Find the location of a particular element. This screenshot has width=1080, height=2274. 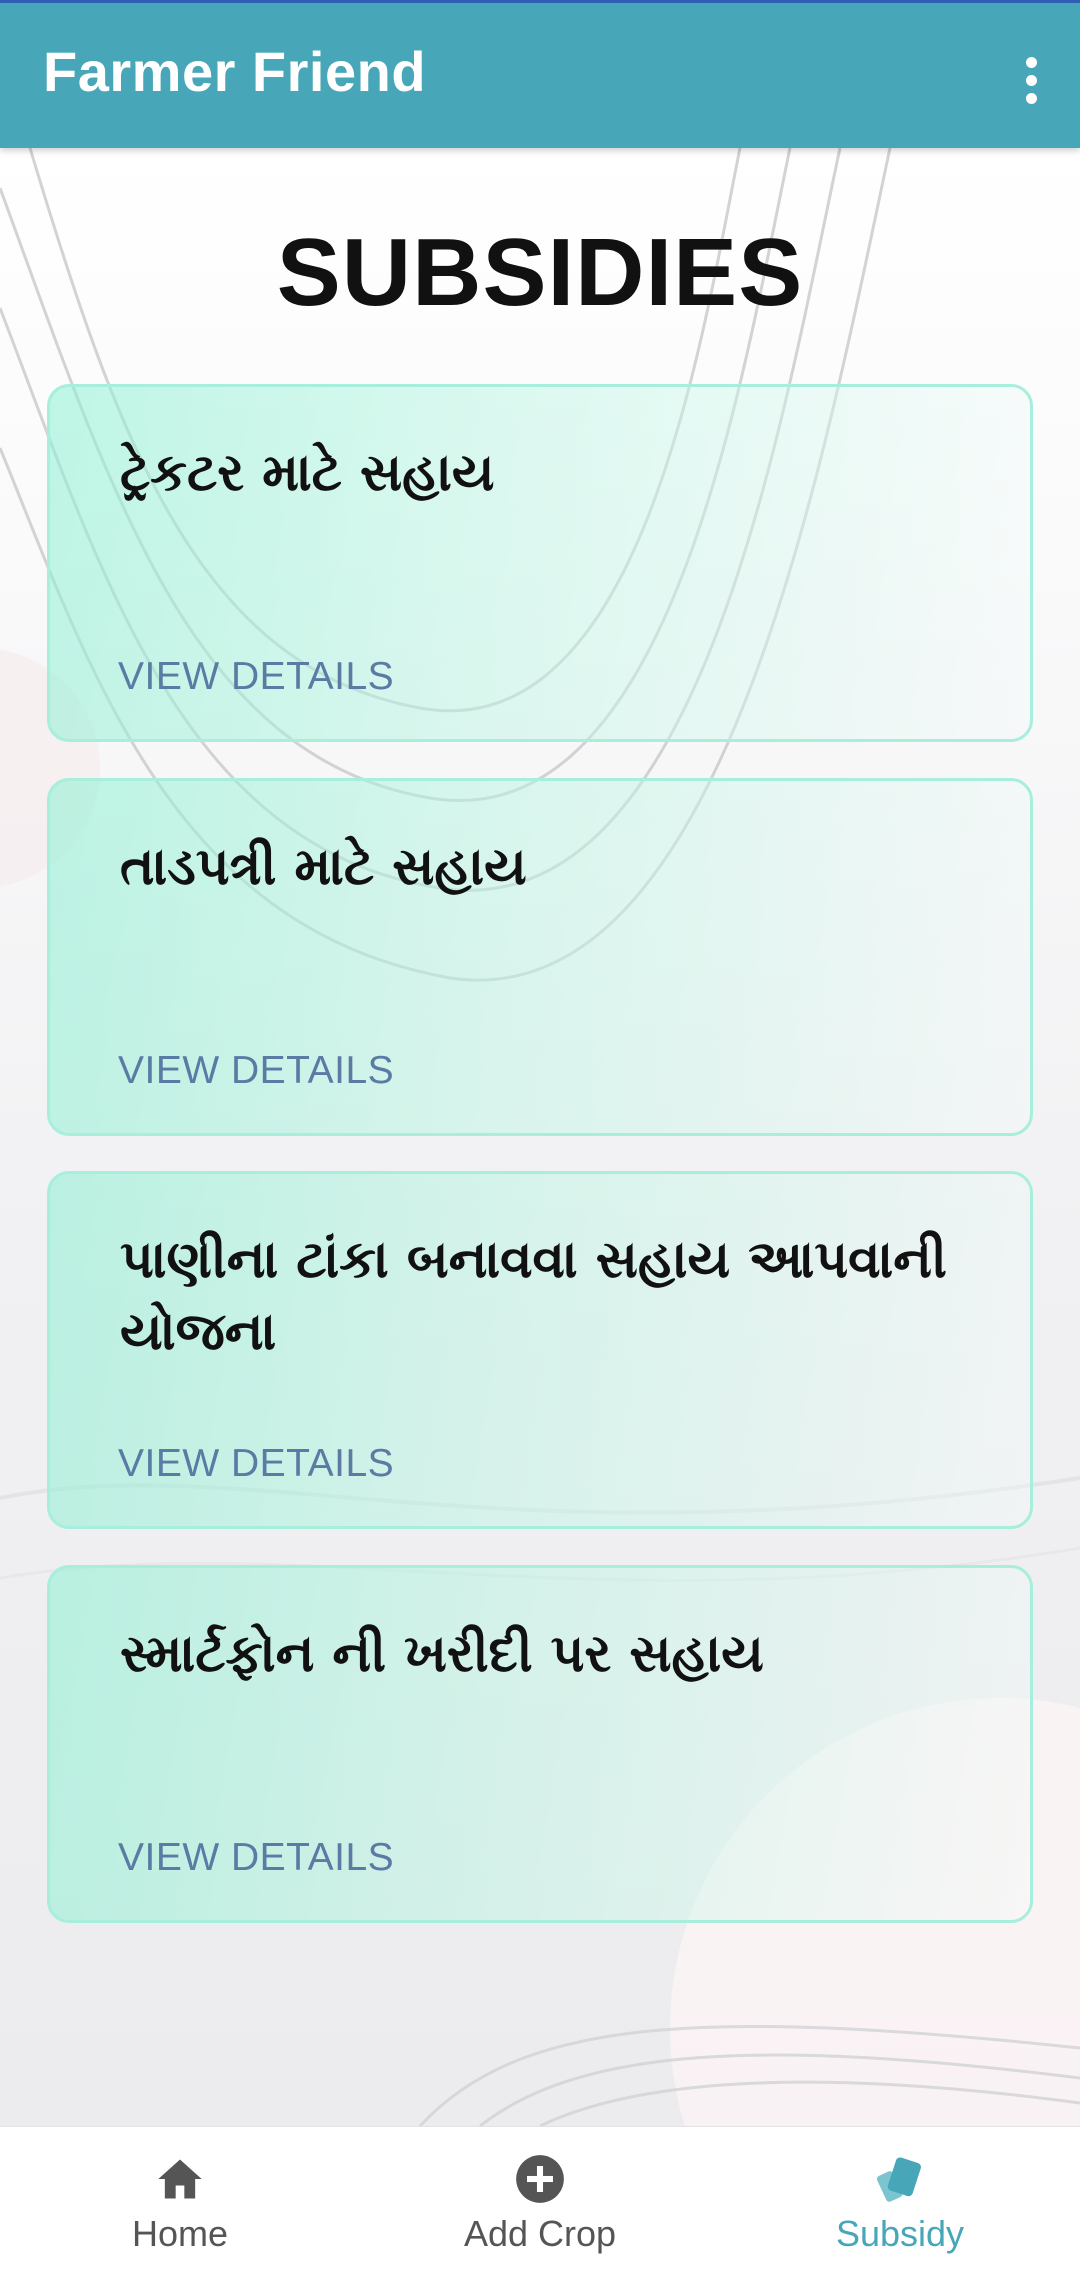

nav-item-add-crop: Add Crop is located at coordinates (540, 2200).